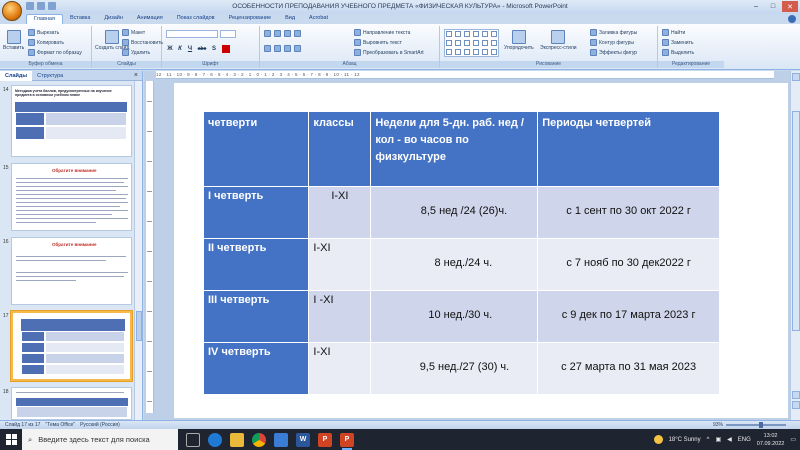 The height and width of the screenshot is (450, 800). Describe the element at coordinates (685, 440) in the screenshot. I see `weather-text: 18°C Sunny` at that location.